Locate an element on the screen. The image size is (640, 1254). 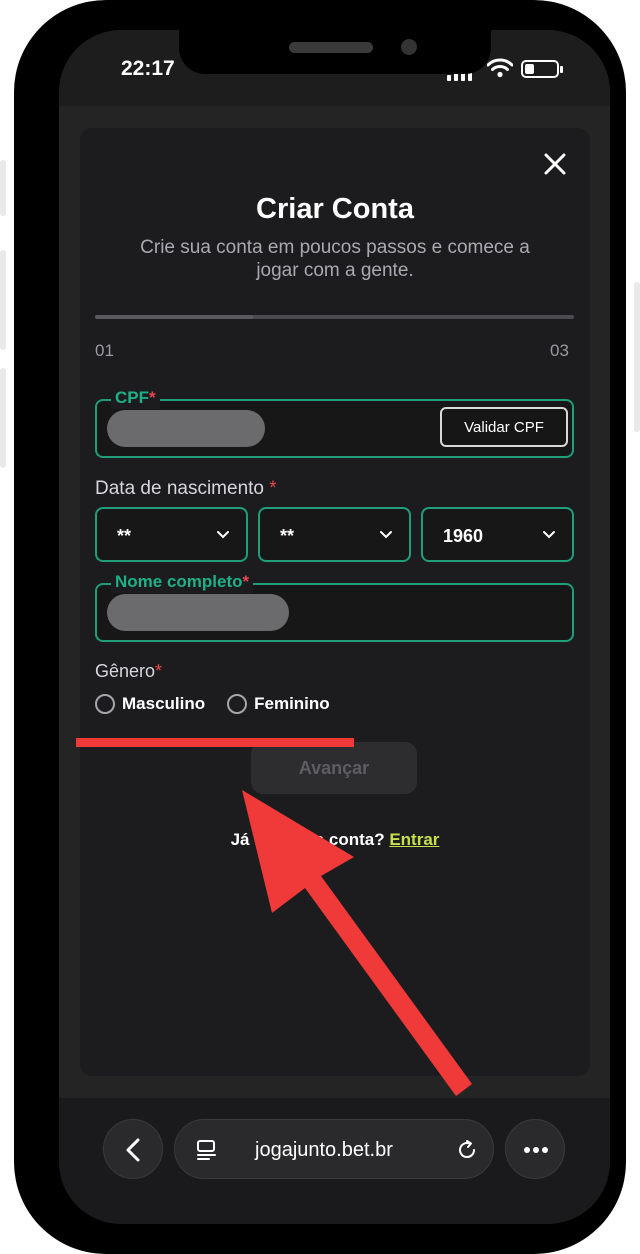
full-name-label: Nome completo* is located at coordinates (182, 582).